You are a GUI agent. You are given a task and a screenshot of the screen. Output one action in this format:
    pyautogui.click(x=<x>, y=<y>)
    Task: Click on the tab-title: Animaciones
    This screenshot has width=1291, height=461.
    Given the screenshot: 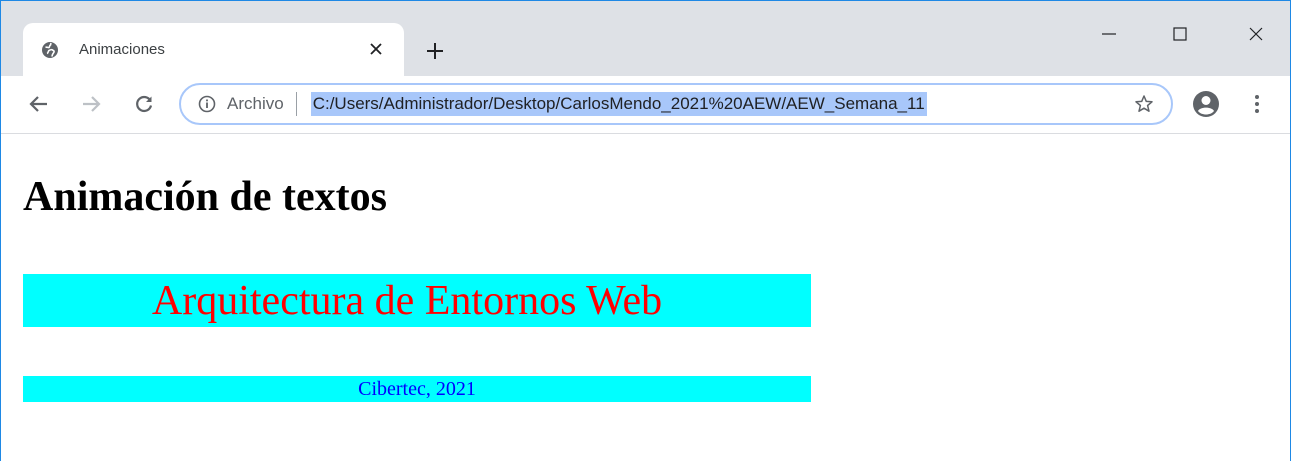 What is the action you would take?
    pyautogui.click(x=122, y=49)
    